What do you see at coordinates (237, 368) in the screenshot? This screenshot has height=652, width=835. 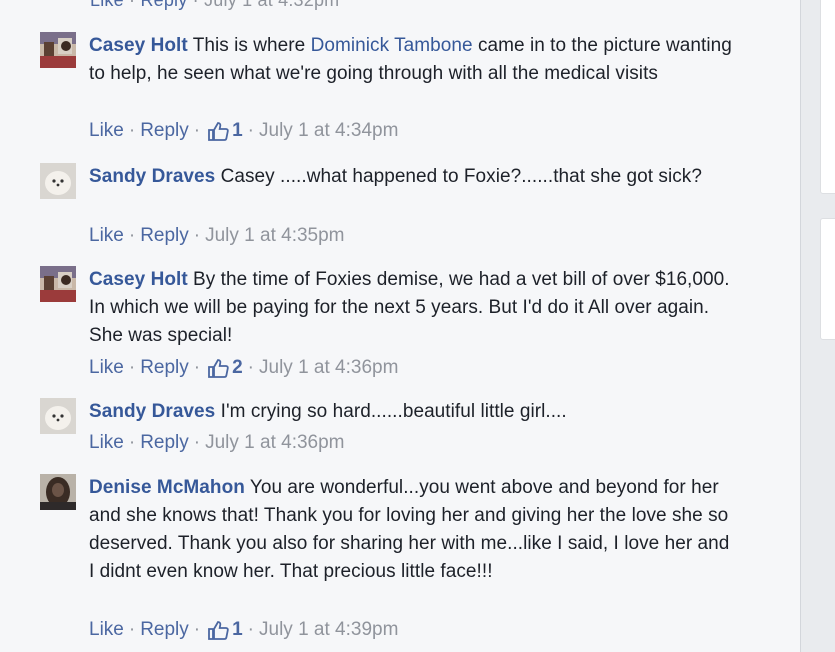 I see `like-count: 2` at bounding box center [237, 368].